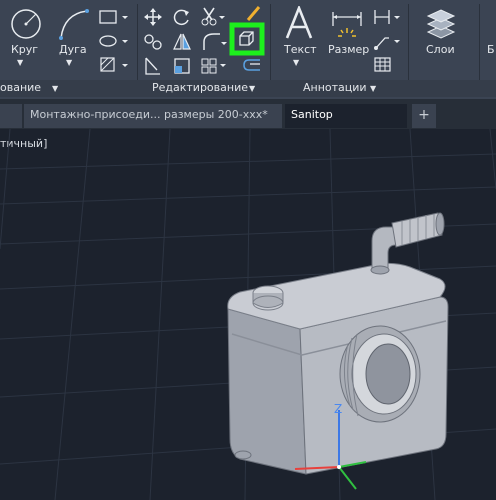 The image size is (496, 500). What do you see at coordinates (74, 24) in the screenshot?
I see `arc-icon` at bounding box center [74, 24].